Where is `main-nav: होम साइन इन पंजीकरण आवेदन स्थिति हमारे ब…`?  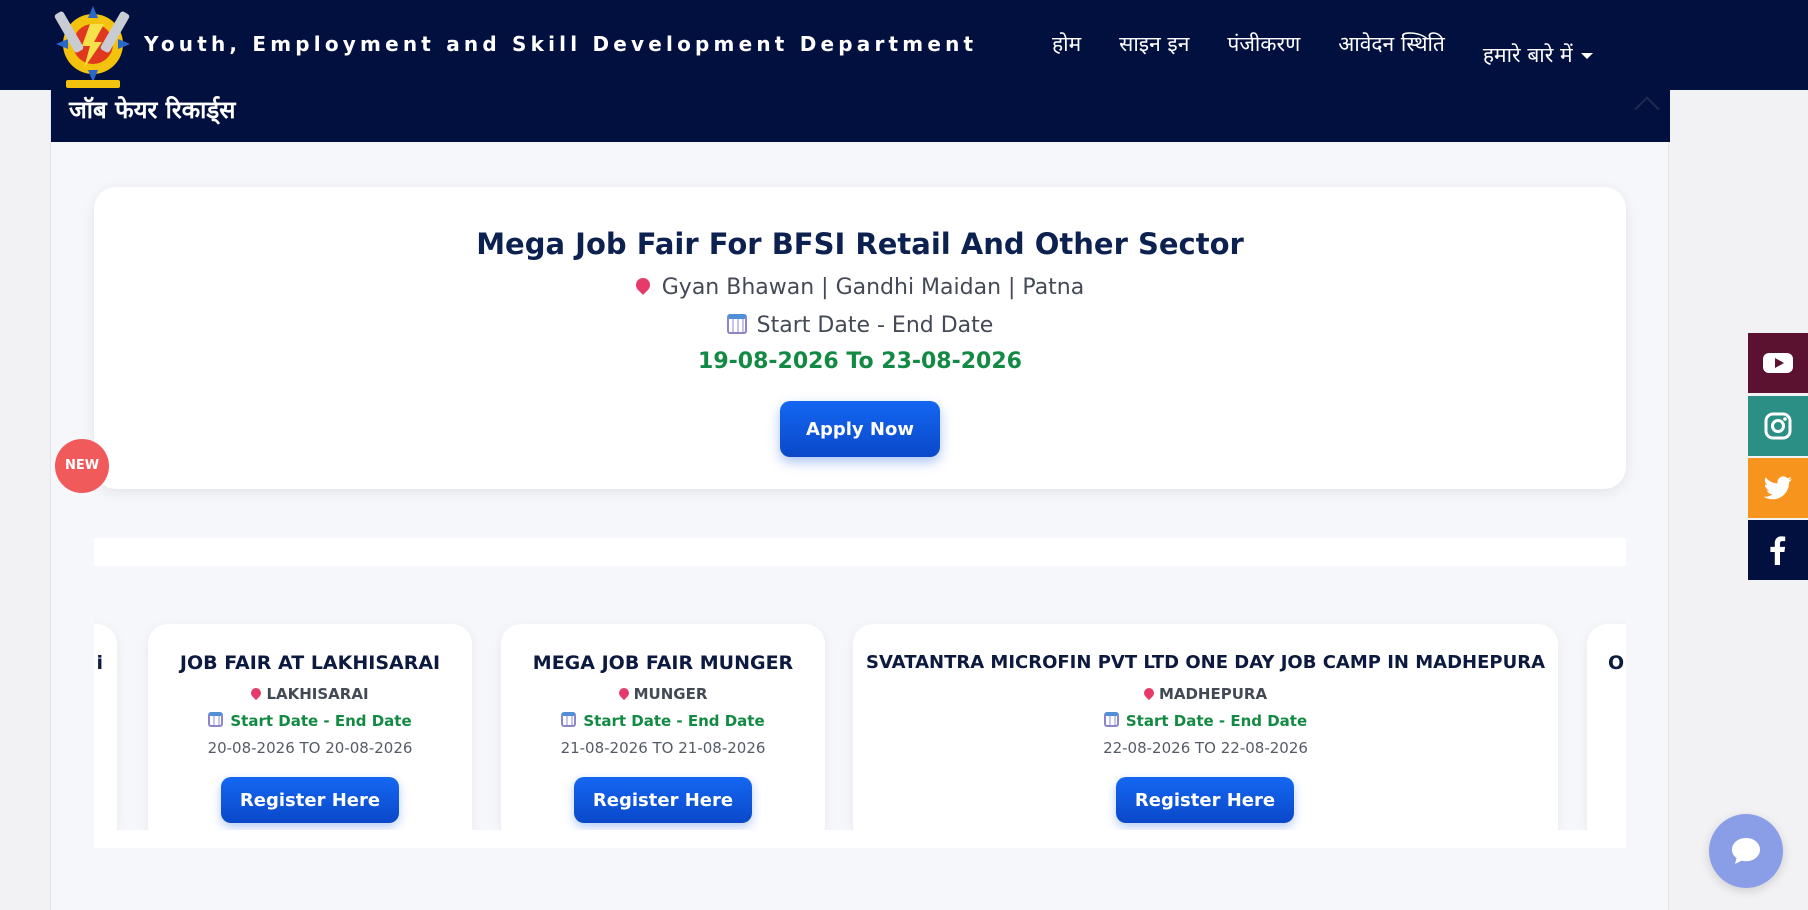
main-nav: होम साइन इन पंजीकरण आवेदन स्थिति हमारे ब… is located at coordinates (1341, 49).